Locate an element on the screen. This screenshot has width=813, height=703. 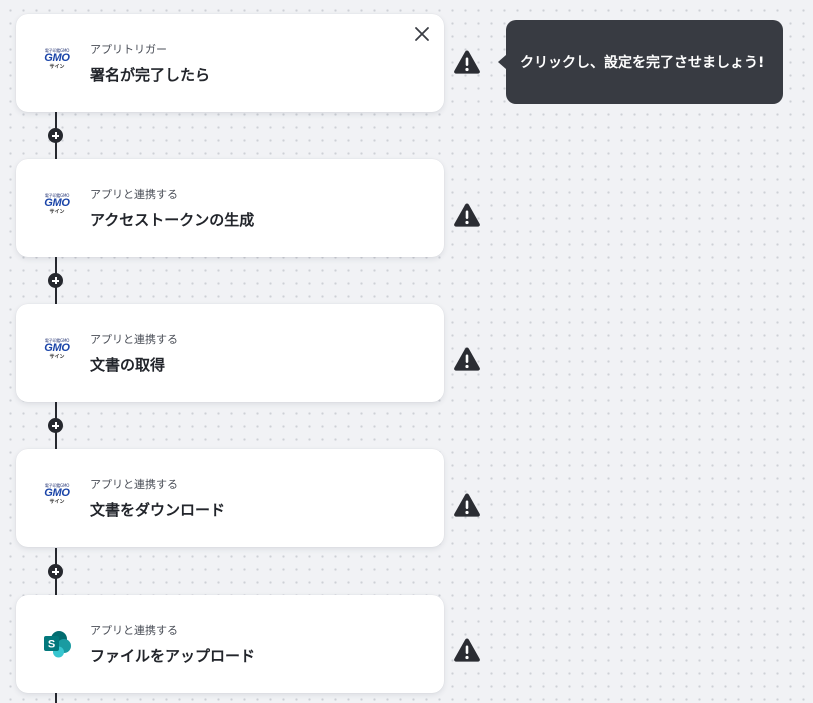
step-title: 文書をダウンロード is located at coordinates (158, 510).